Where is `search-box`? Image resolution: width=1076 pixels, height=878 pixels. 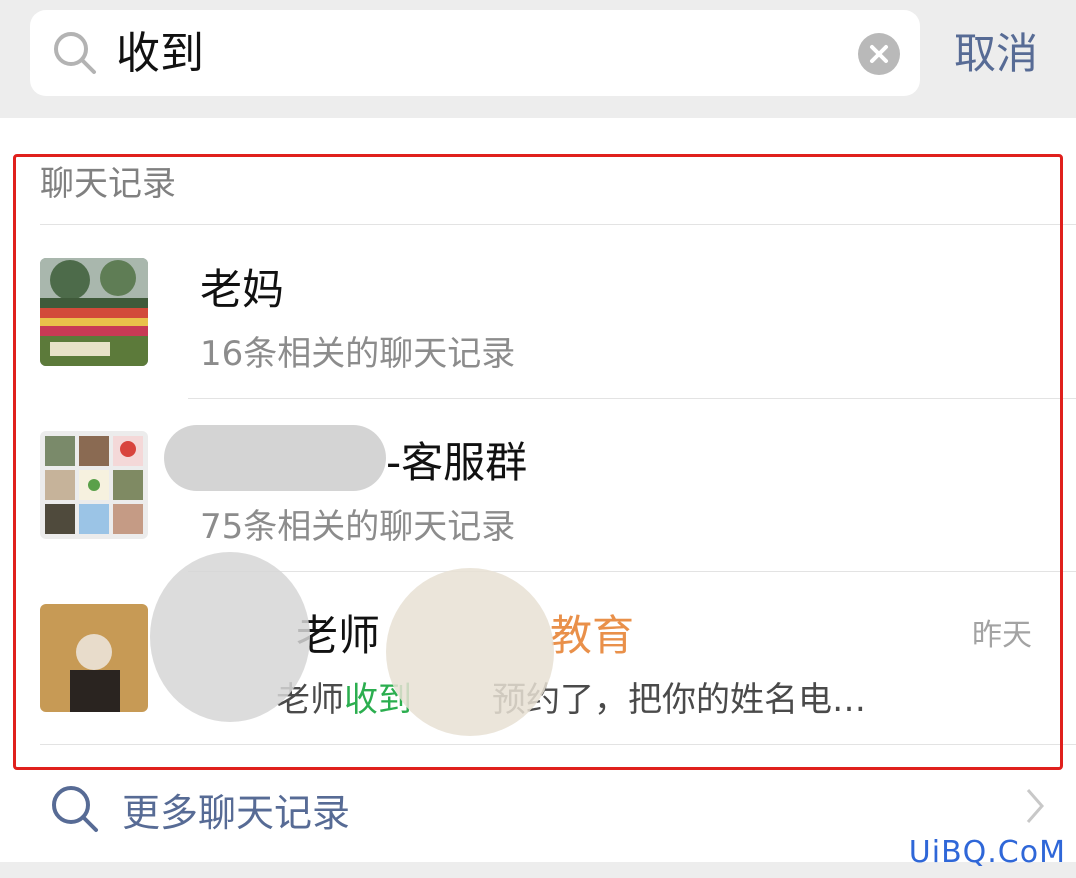
search-box is located at coordinates (475, 53).